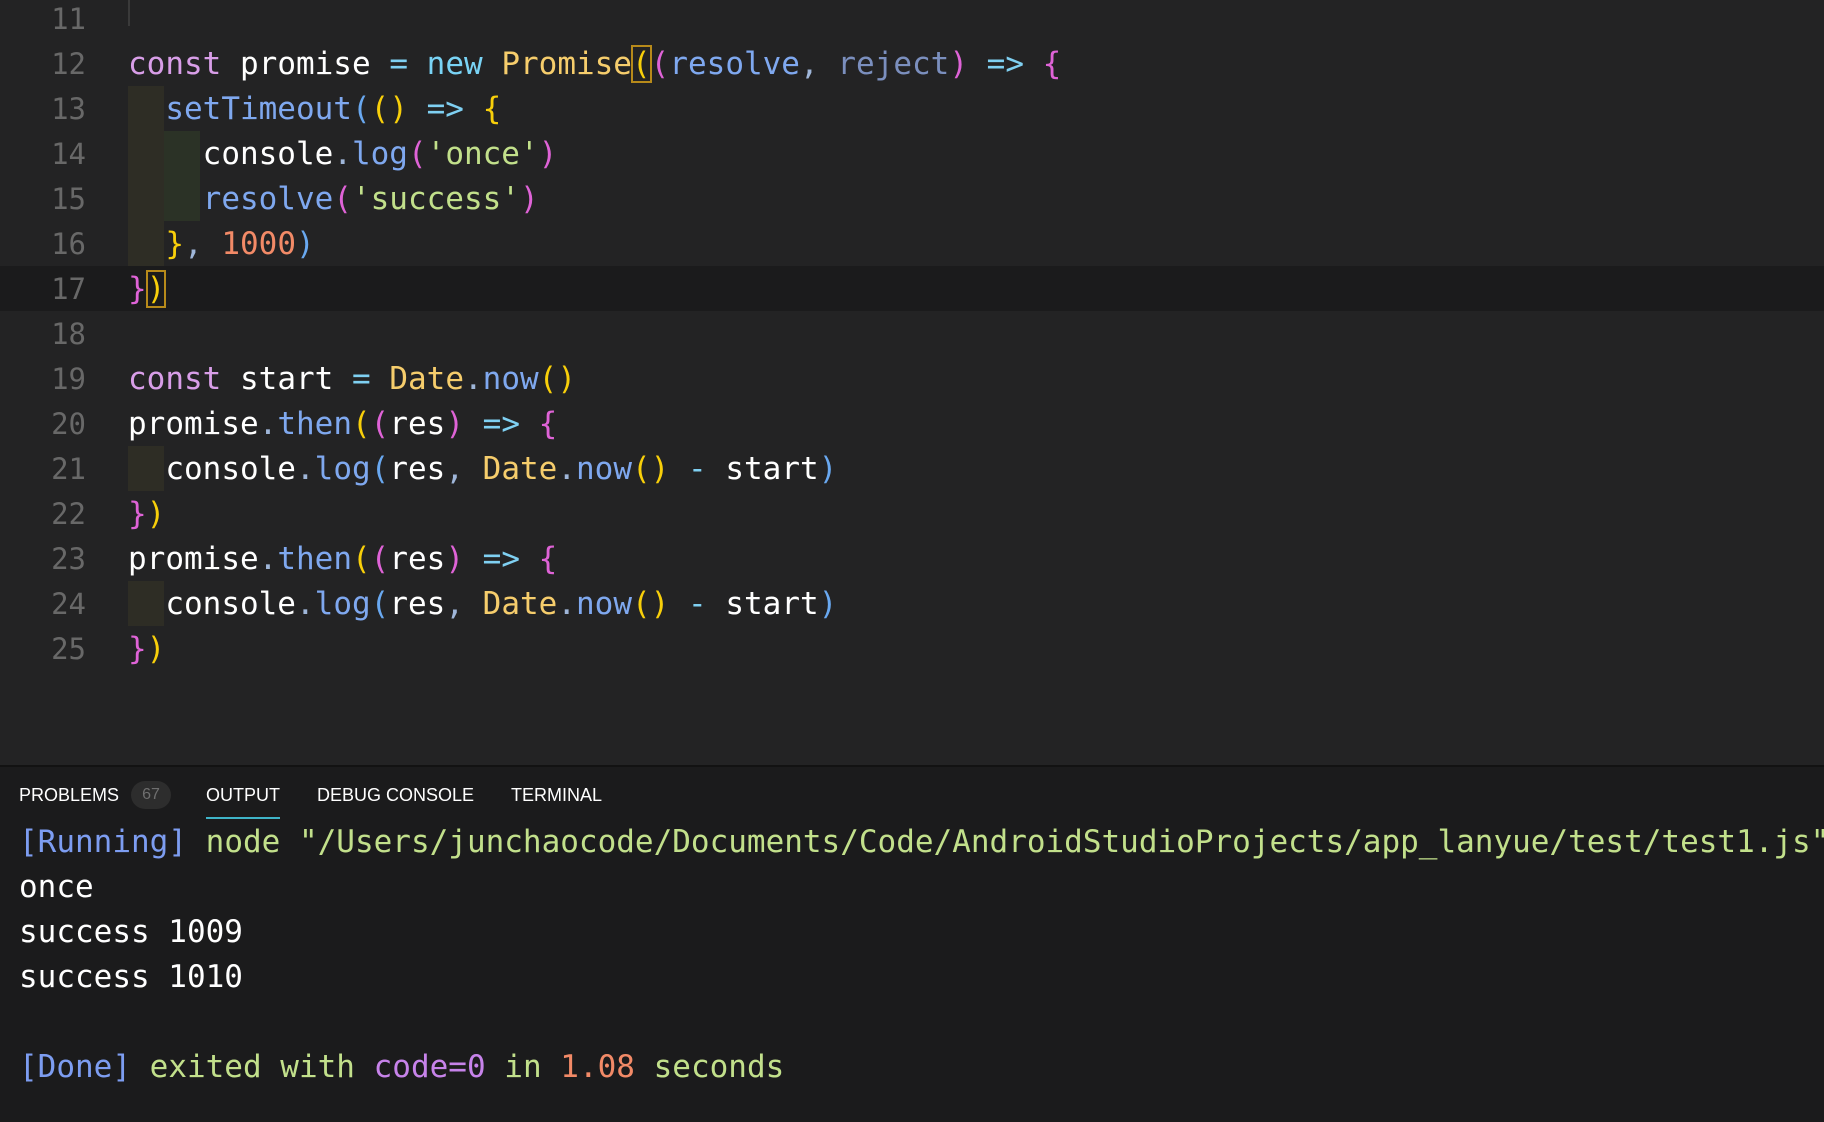  Describe the element at coordinates (912, 603) in the screenshot. I see `code-line: 24 console.log(res, Date.now() - start)` at that location.